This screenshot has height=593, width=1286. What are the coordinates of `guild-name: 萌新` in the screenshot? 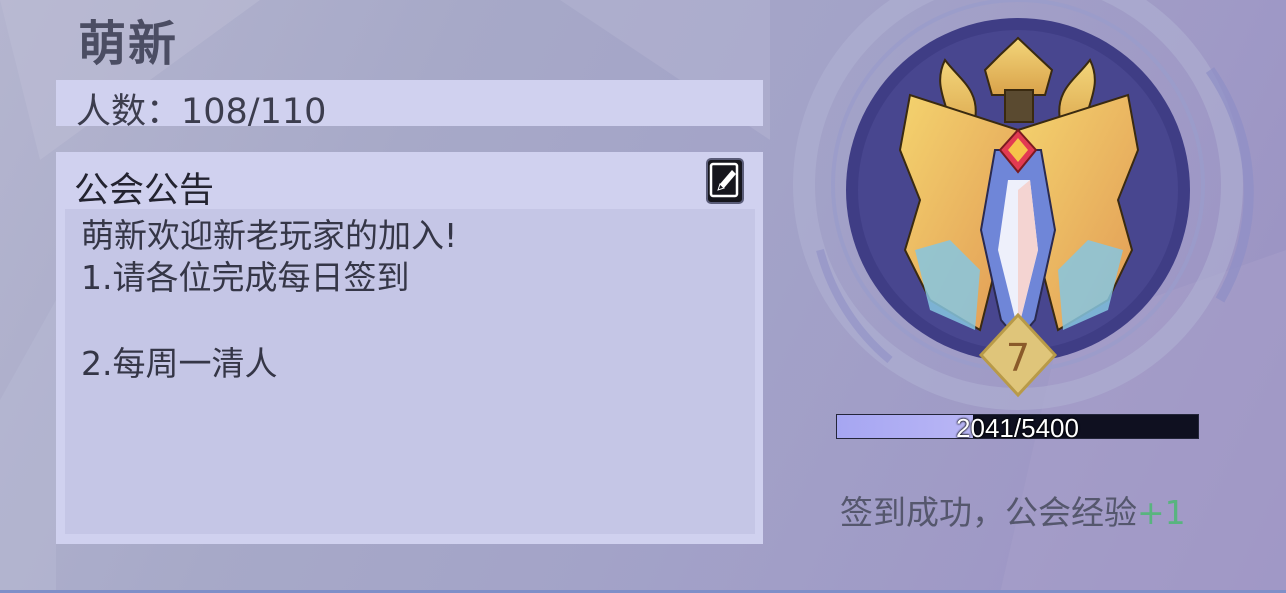 It's located at (128, 44).